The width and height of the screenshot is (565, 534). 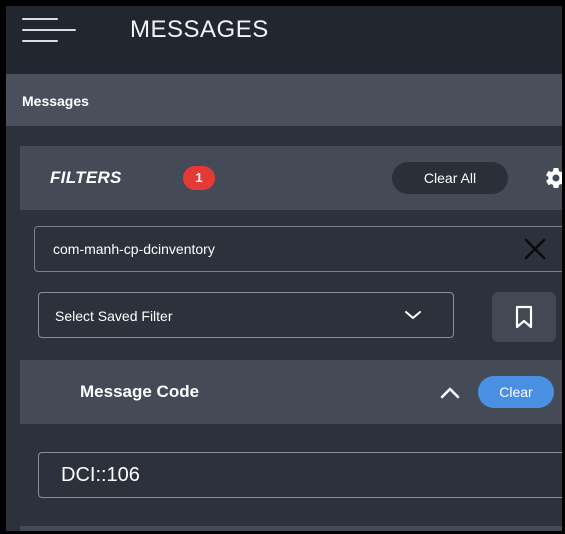 I want to click on gear-icon, so click(x=553, y=178).